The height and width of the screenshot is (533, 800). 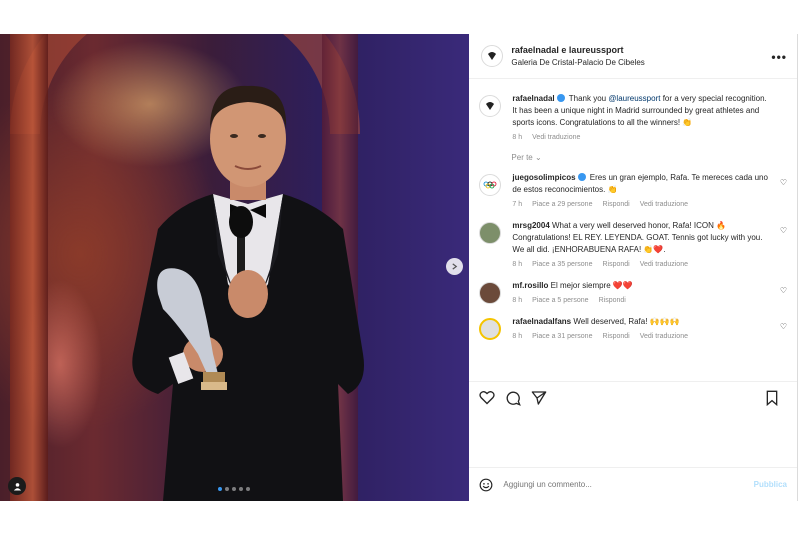 I want to click on next-photo-button, so click(x=454, y=266).